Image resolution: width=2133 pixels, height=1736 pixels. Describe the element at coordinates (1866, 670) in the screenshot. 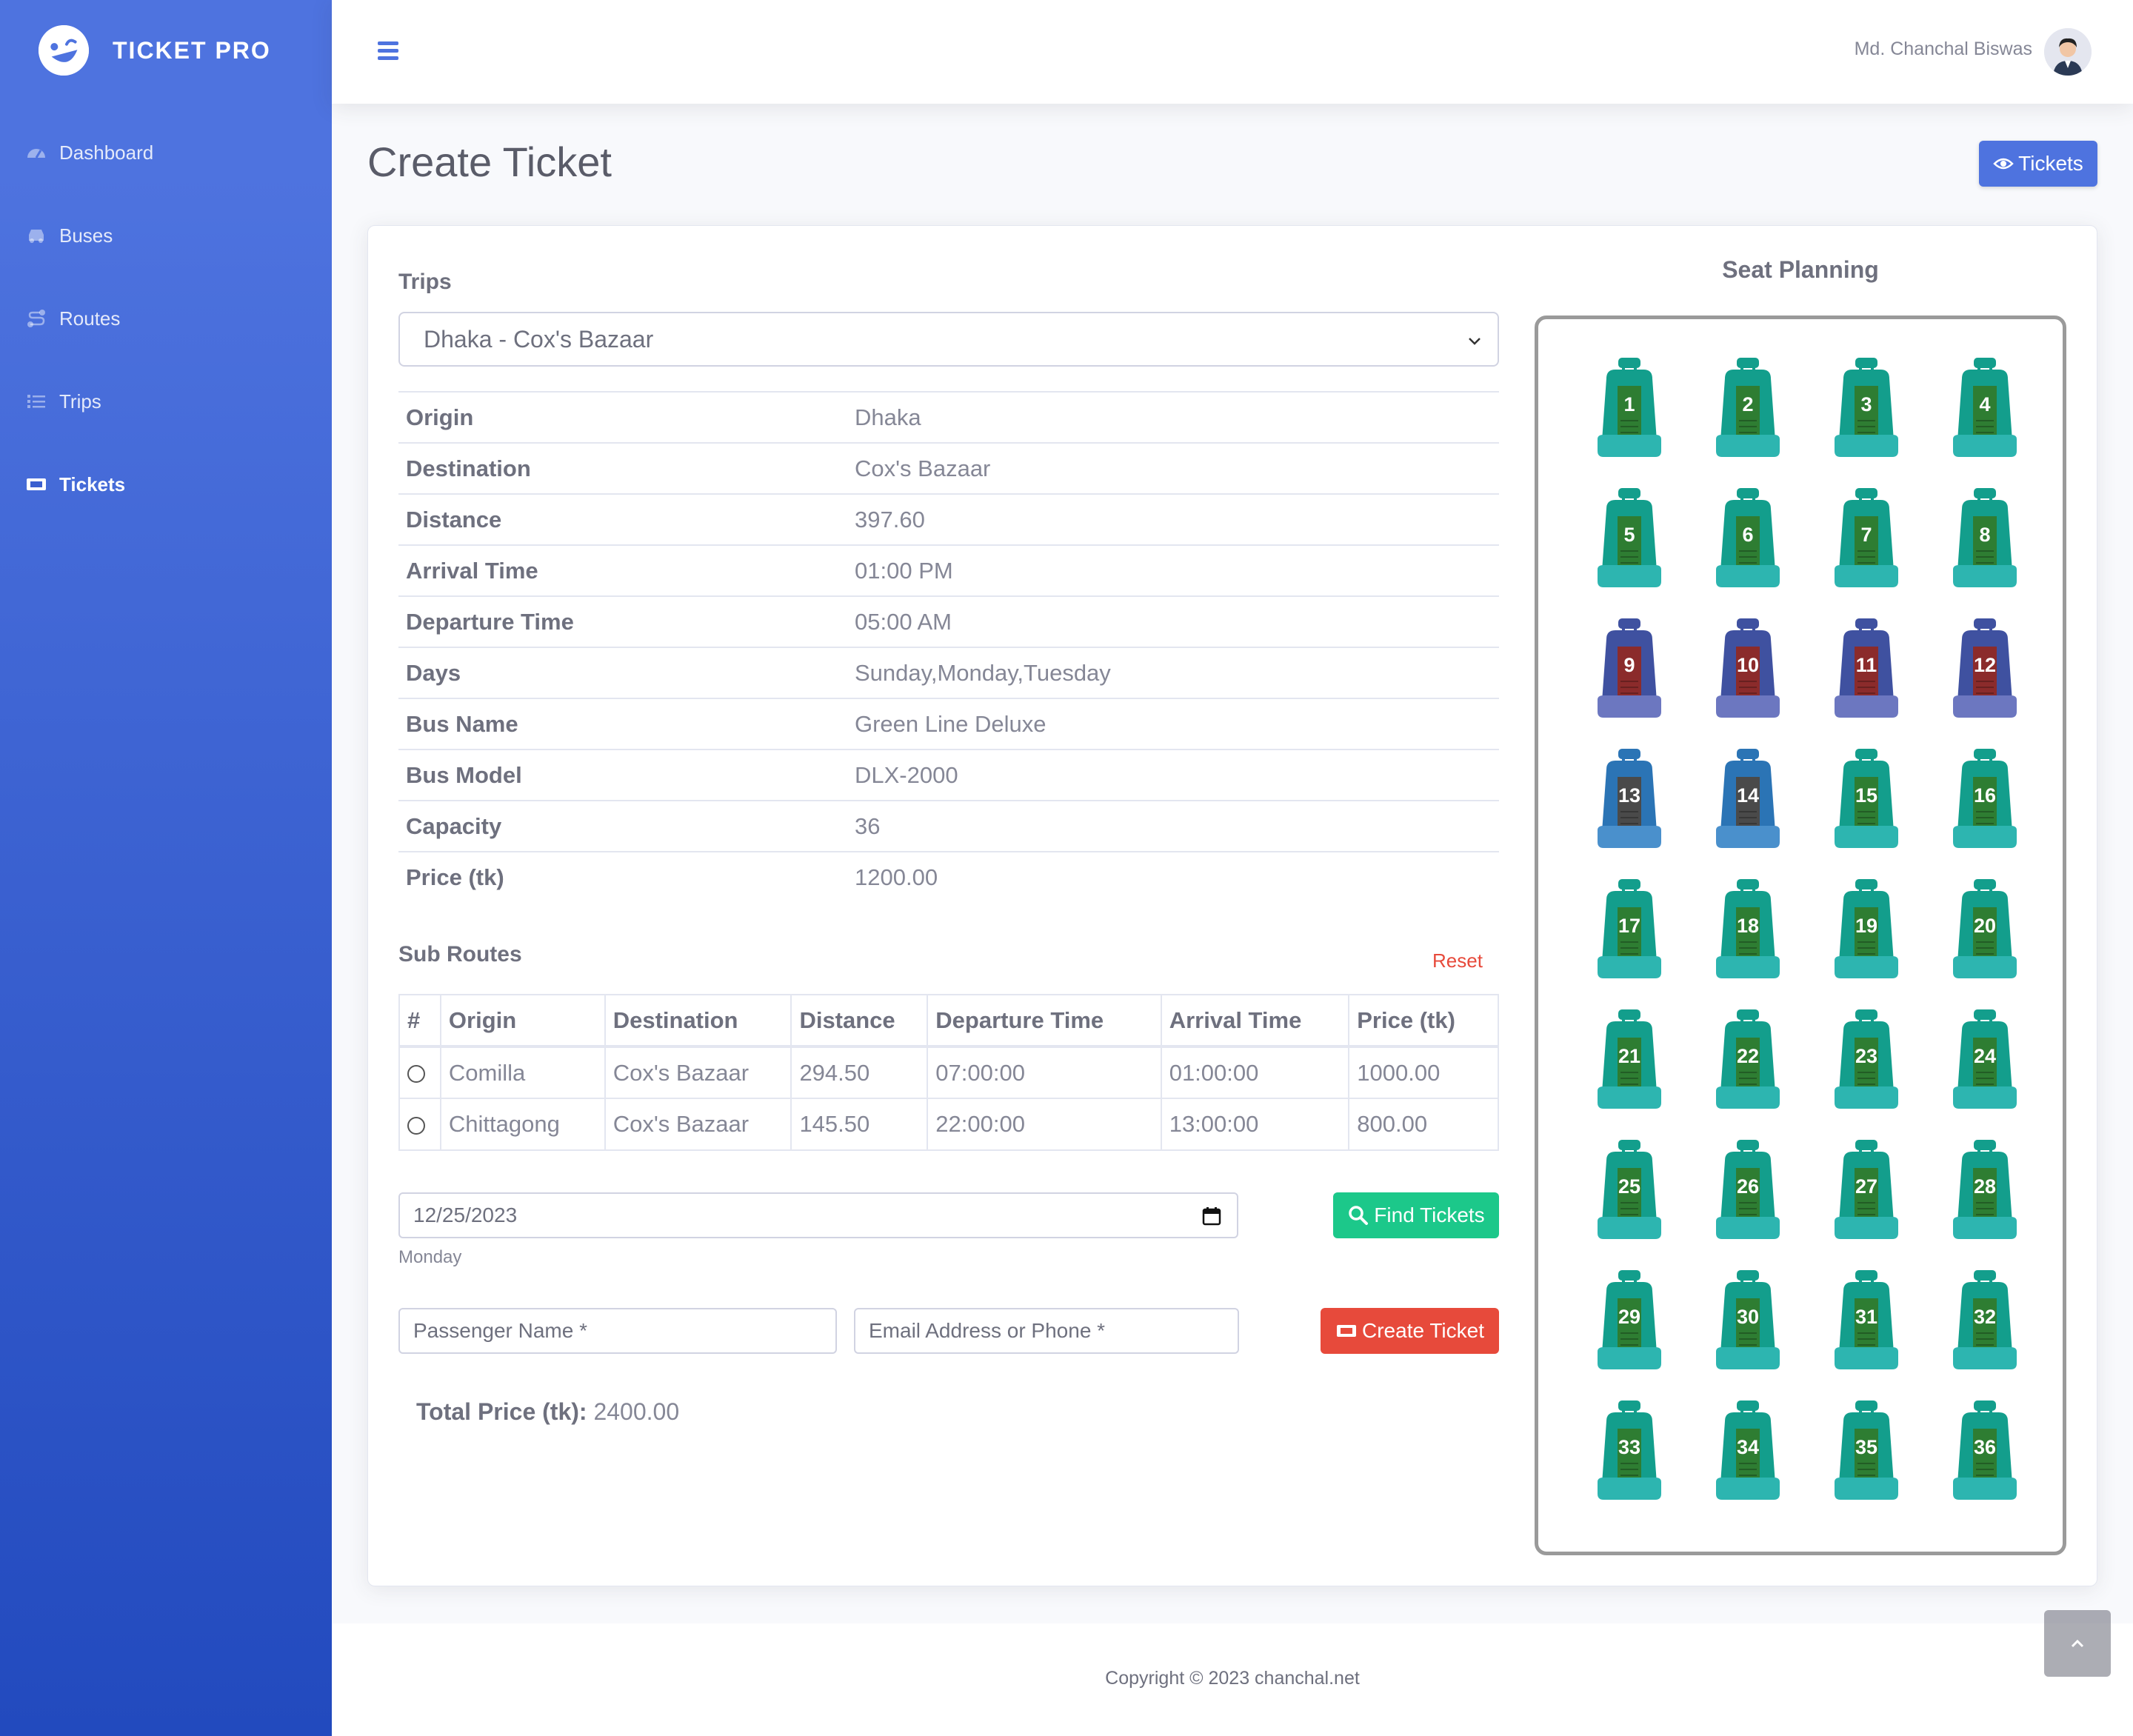

I see `seat-11: 11` at that location.